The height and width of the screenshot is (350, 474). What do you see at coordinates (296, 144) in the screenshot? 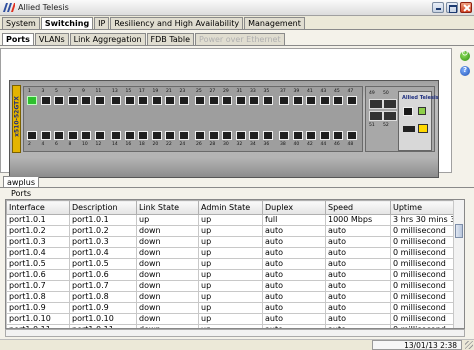
I see `port-number-label: 40` at bounding box center [296, 144].